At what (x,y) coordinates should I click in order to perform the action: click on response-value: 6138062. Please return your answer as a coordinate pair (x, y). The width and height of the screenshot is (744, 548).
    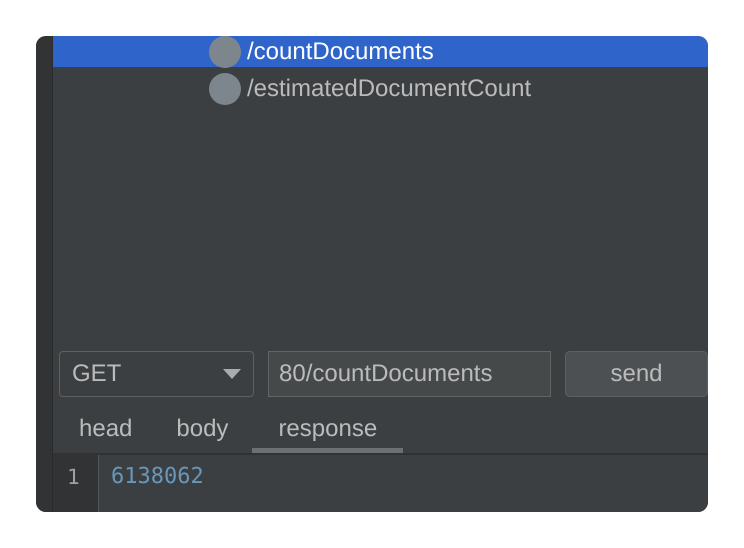
    Looking at the image, I should click on (157, 476).